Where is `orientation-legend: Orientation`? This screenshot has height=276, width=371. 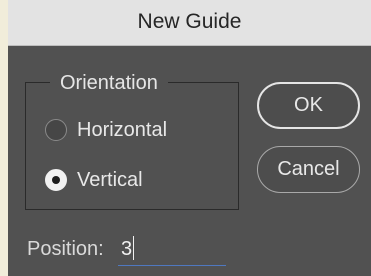 orientation-legend: Orientation is located at coordinates (109, 83).